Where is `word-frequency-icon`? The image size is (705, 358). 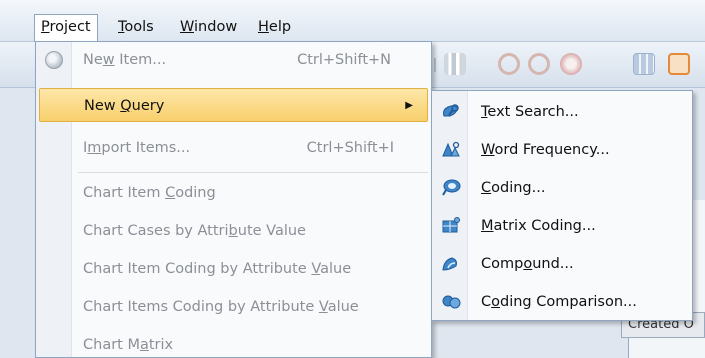 word-frequency-icon is located at coordinates (451, 149).